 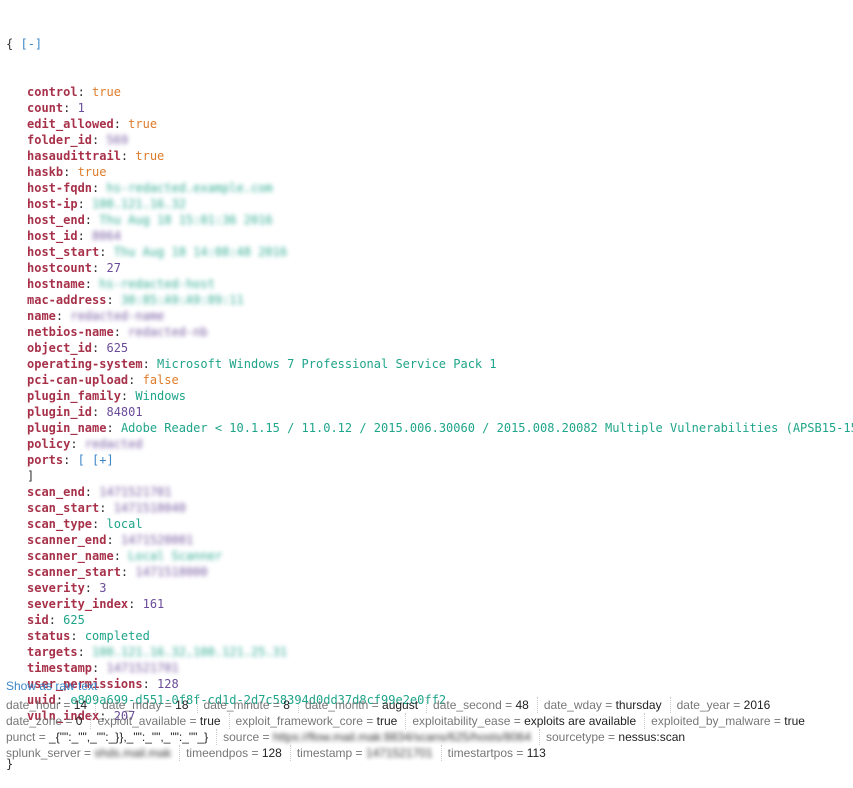 What do you see at coordinates (238, 753) in the screenshot?
I see `extracted-field: timeendpos = 128` at bounding box center [238, 753].